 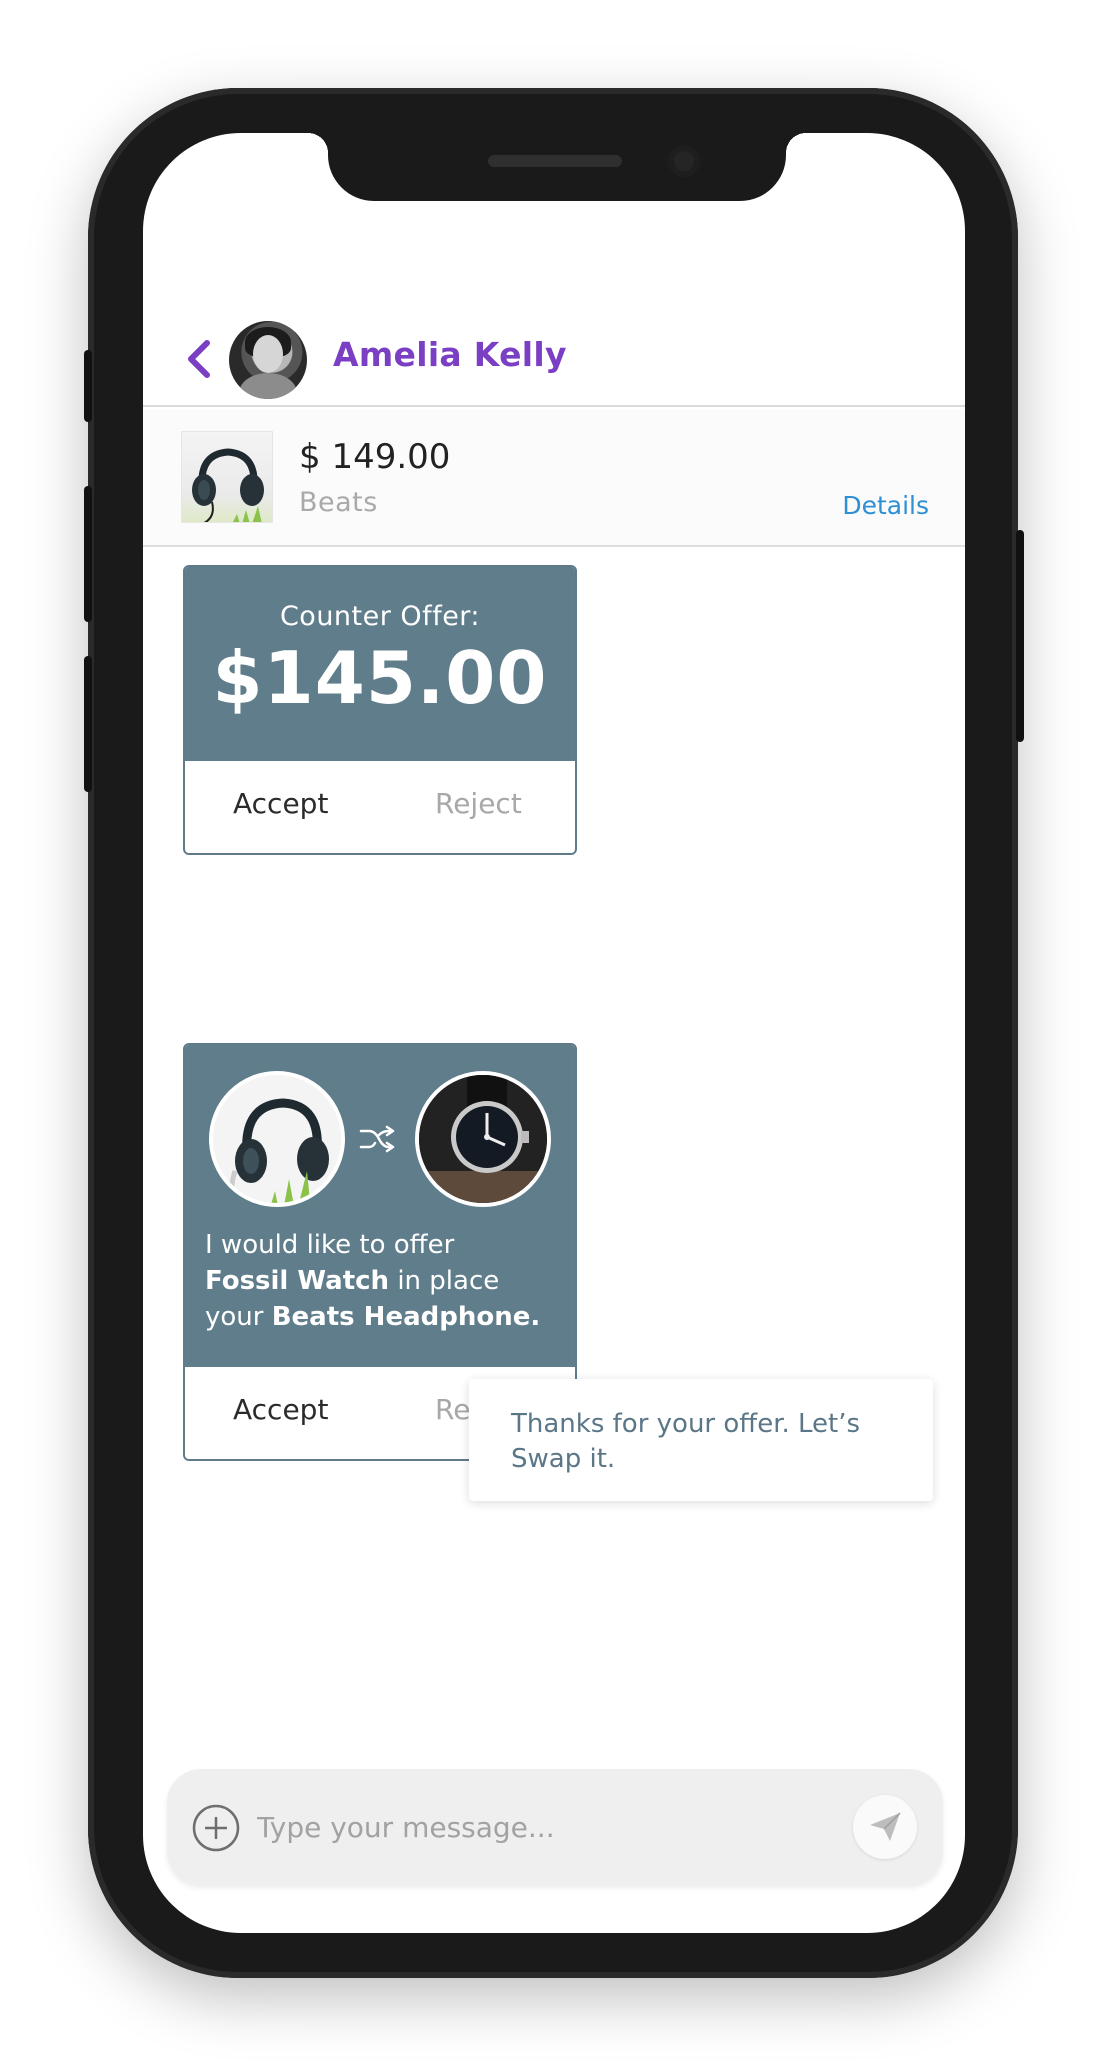 What do you see at coordinates (555, 161) in the screenshot?
I see `speaker` at bounding box center [555, 161].